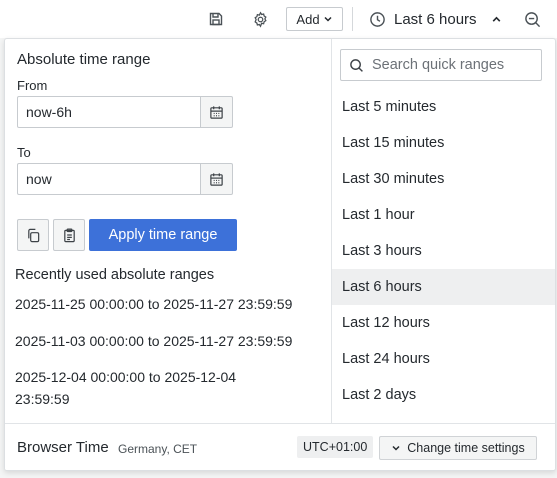  Describe the element at coordinates (443, 215) in the screenshot. I see `quick-range-item: Last 1 hour` at that location.